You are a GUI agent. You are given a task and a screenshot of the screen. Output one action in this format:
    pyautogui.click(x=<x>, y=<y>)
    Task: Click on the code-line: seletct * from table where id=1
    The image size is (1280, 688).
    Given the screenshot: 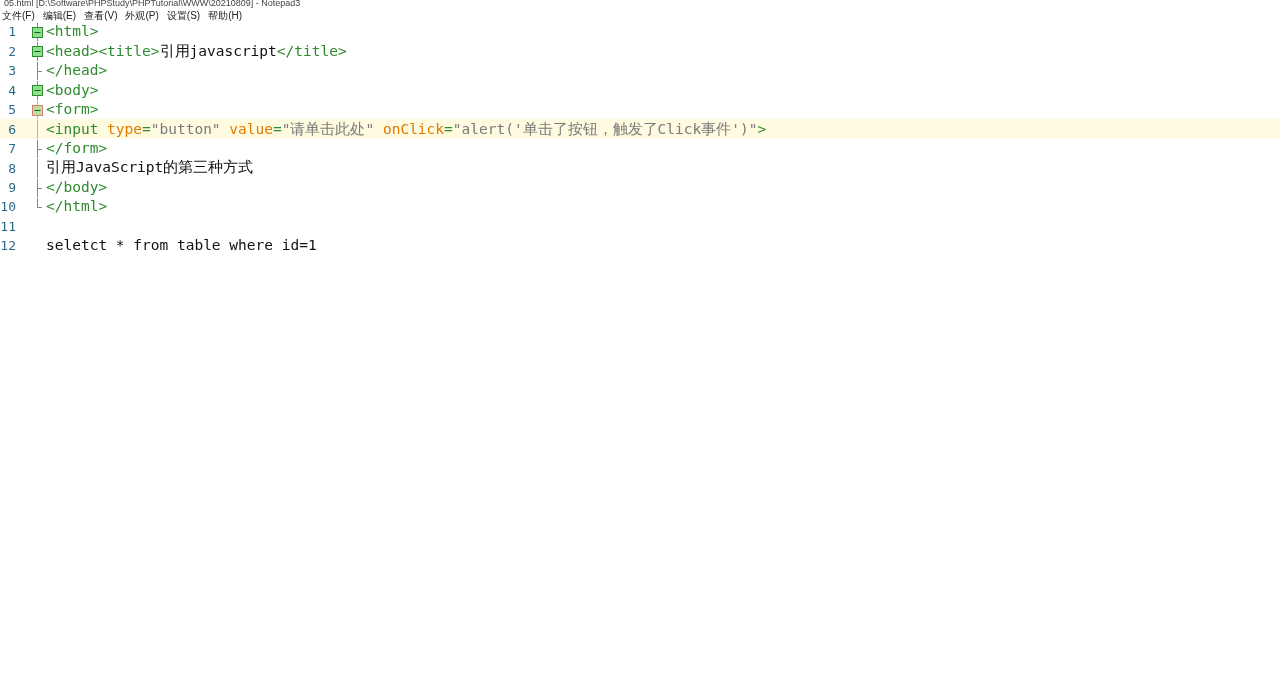 What is the action you would take?
    pyautogui.click(x=181, y=246)
    